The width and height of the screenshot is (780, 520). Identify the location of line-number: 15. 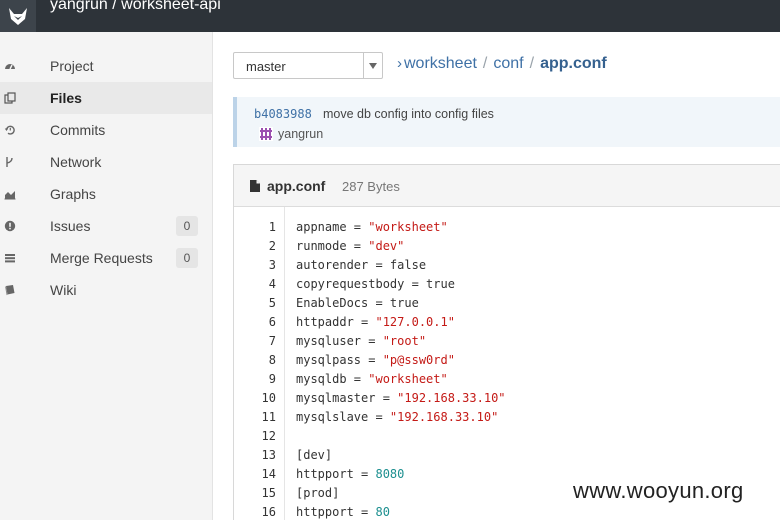
(255, 493).